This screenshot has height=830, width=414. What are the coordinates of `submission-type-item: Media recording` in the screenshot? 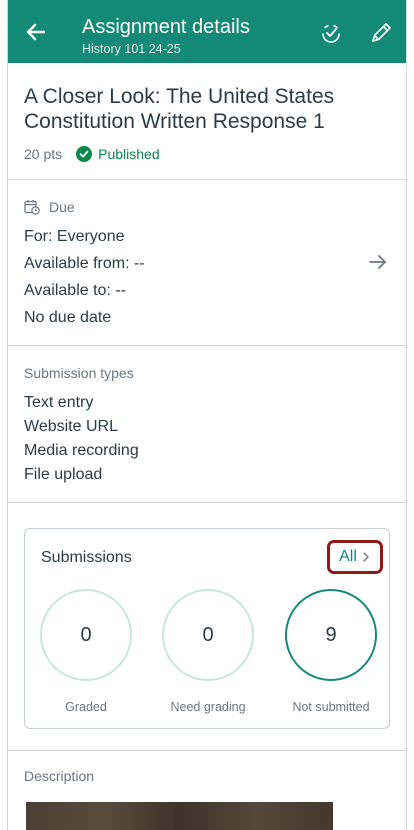 It's located at (81, 450).